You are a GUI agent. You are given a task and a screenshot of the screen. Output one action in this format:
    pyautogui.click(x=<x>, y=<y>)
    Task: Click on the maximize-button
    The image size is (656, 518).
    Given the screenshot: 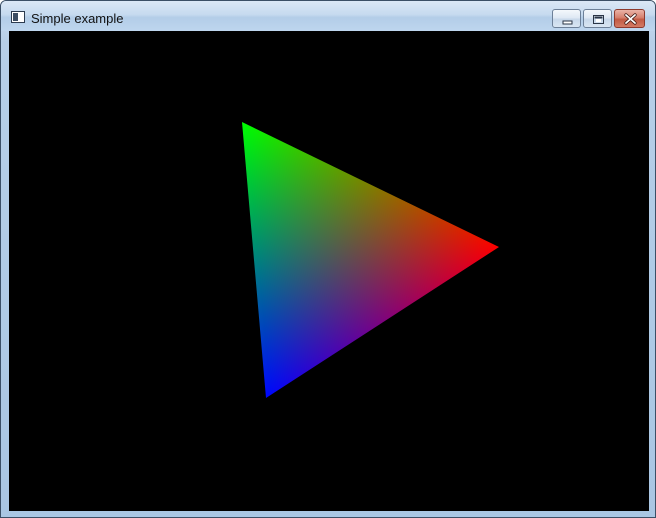 What is the action you would take?
    pyautogui.click(x=597, y=18)
    